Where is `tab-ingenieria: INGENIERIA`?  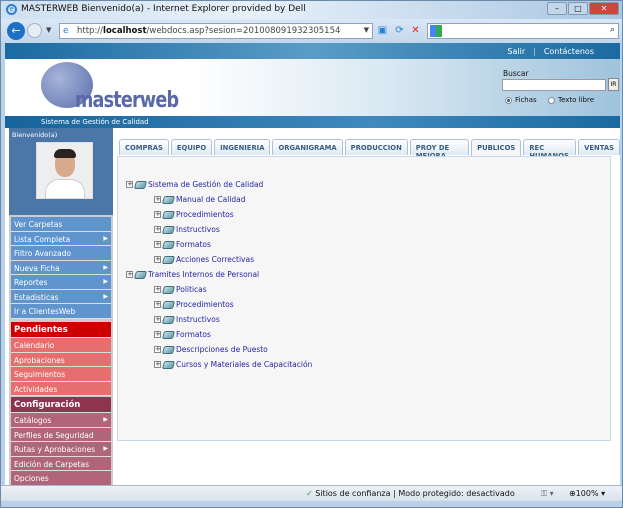
tab-ingenieria: INGENIERIA is located at coordinates (242, 147).